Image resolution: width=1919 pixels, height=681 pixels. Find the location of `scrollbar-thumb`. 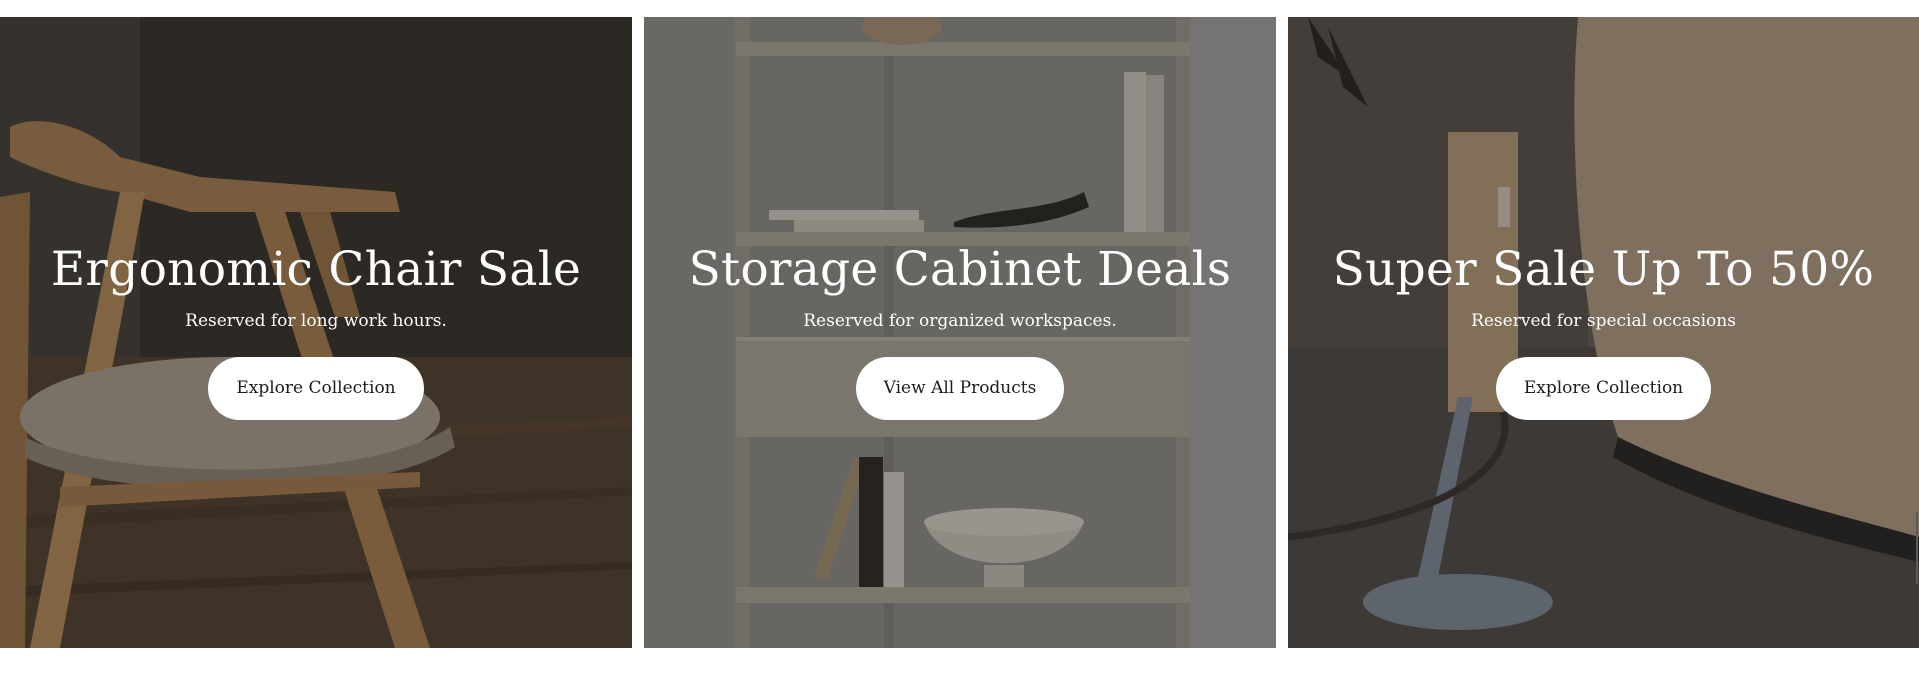

scrollbar-thumb is located at coordinates (1917, 548).